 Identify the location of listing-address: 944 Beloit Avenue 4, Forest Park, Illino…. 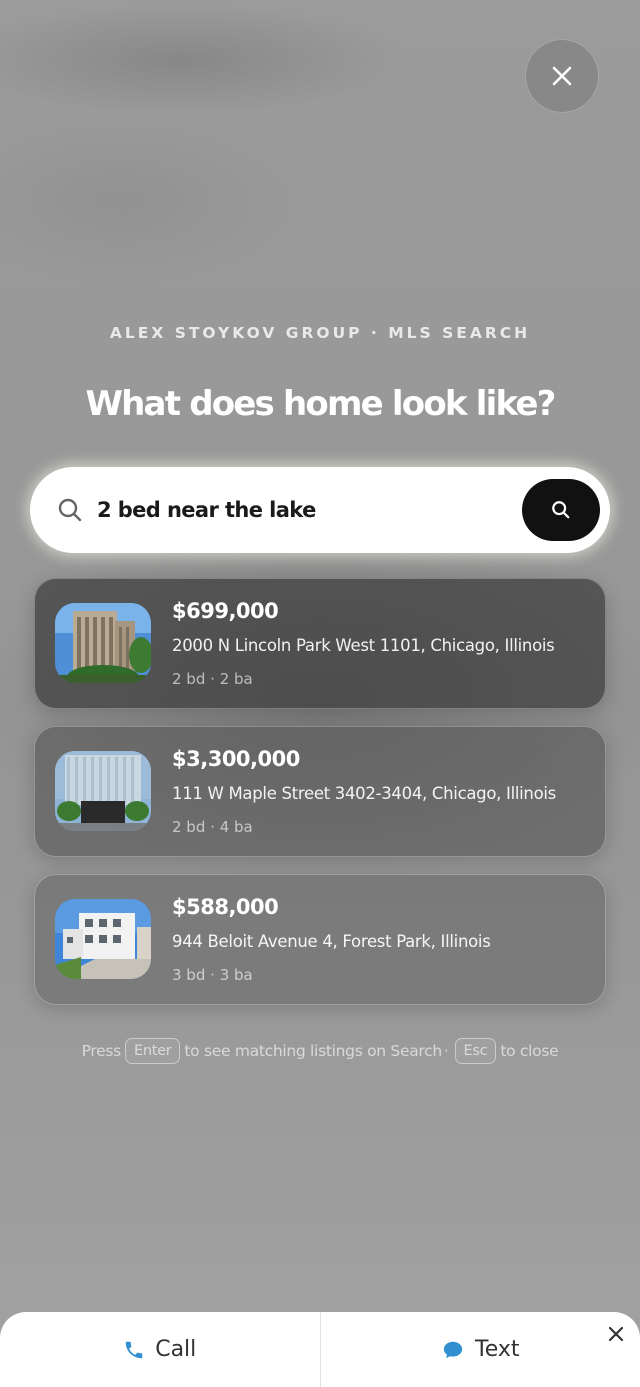
(331, 941).